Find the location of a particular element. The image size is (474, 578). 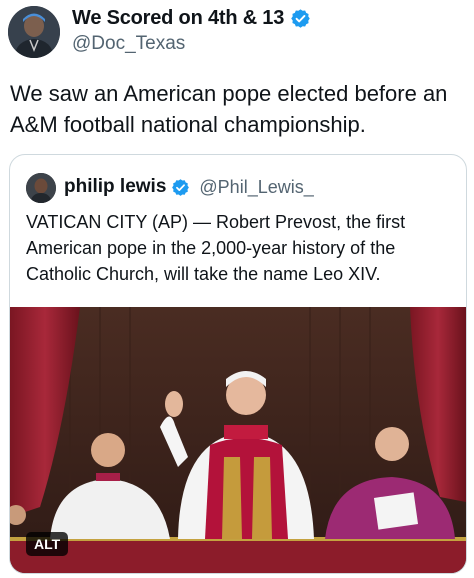

quote-author-row: philip lewis @Phil_Lewis_ is located at coordinates (189, 187).